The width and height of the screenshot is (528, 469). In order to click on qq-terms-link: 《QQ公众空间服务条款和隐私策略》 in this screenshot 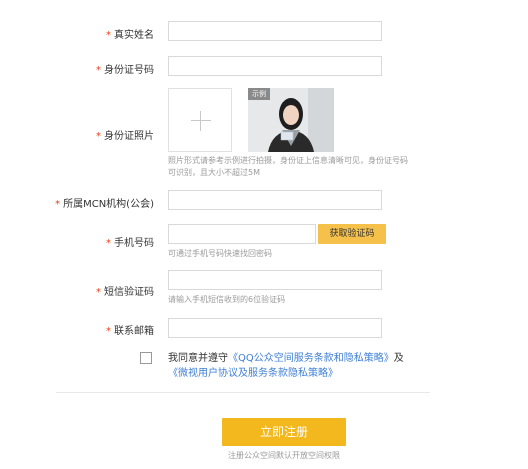, I will do `click(311, 358)`.